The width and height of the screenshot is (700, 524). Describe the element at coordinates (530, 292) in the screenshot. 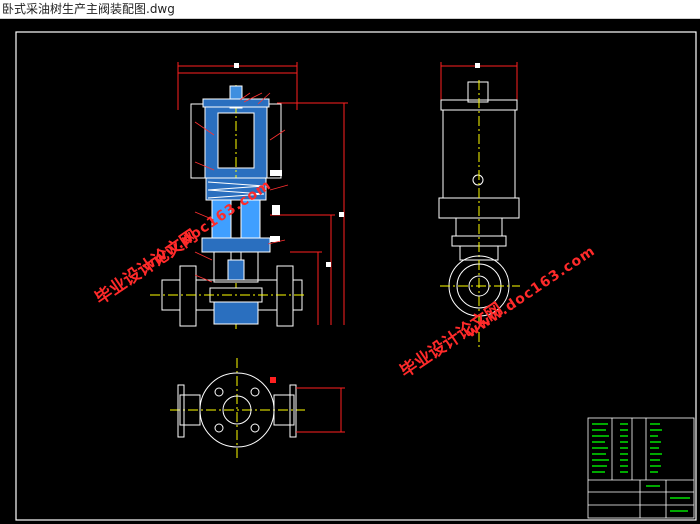

I see `watermark-right-line2: www.doc163.com` at that location.